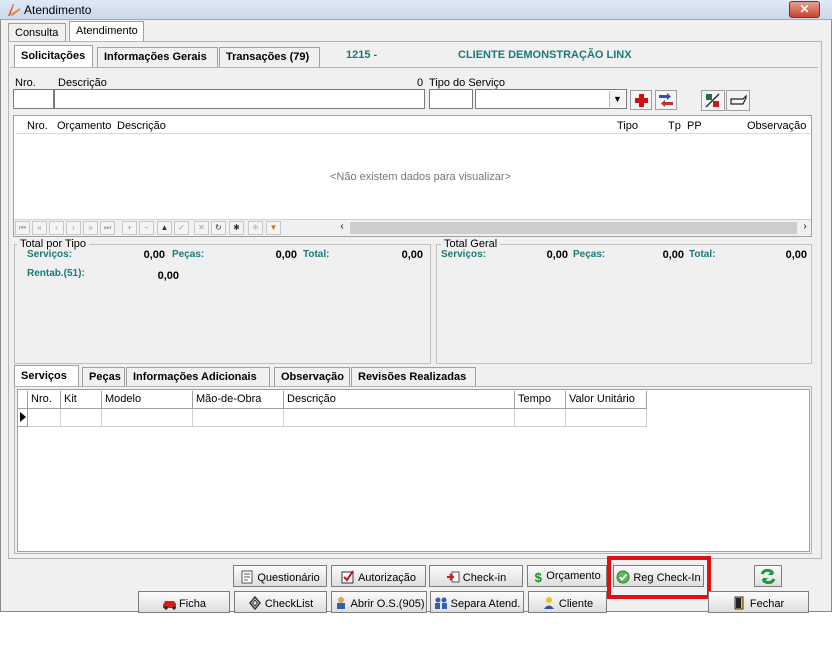  Describe the element at coordinates (81, 418) in the screenshot. I see `svc-cell-kit` at that location.